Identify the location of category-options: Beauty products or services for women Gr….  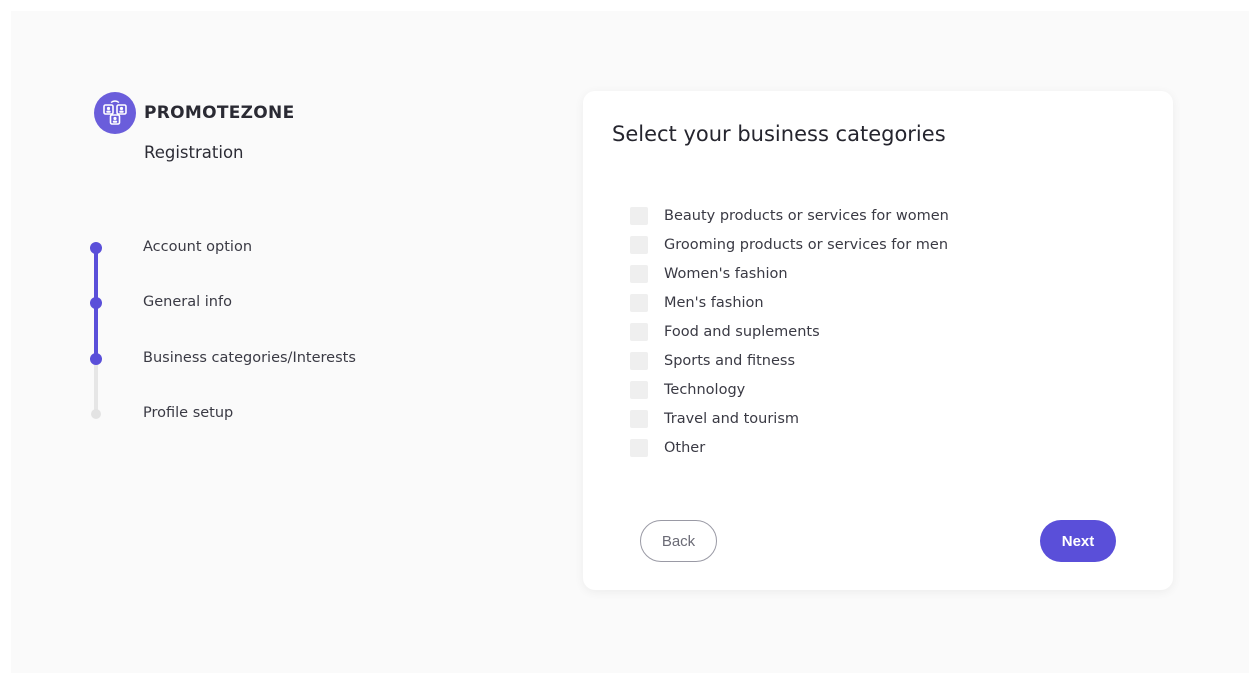
(789, 331).